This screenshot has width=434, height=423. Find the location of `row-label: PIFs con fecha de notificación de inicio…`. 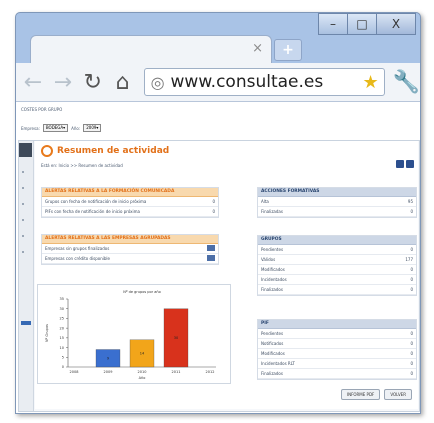

row-label: PIFs con fecha de notificación de inicio… is located at coordinates (92, 211).